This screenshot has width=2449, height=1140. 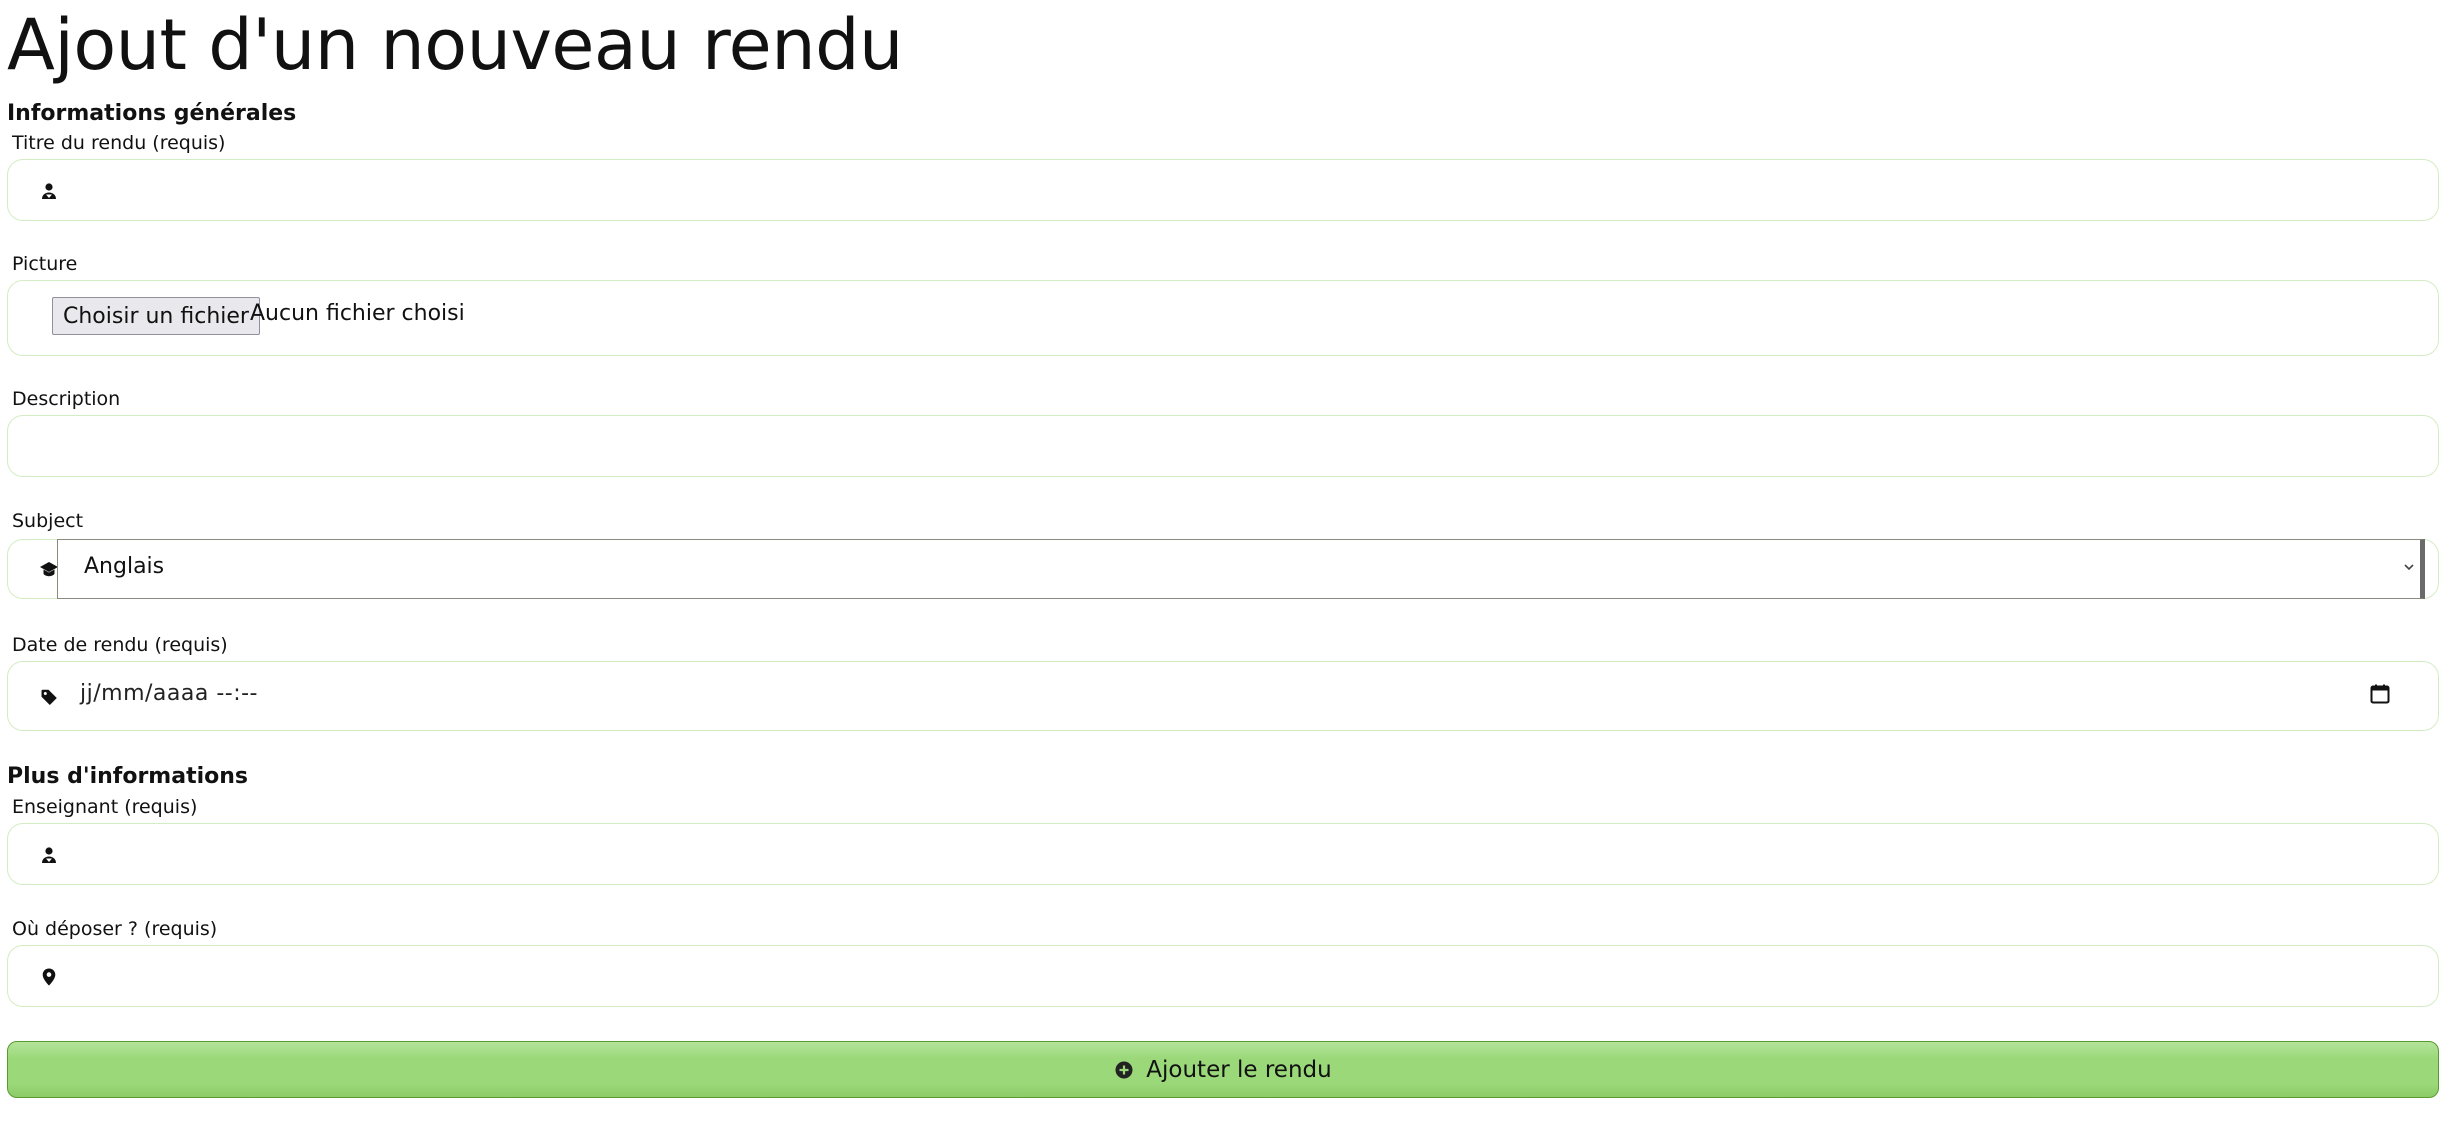 I want to click on title-field-label: Titre du rendu (requis), so click(x=119, y=143).